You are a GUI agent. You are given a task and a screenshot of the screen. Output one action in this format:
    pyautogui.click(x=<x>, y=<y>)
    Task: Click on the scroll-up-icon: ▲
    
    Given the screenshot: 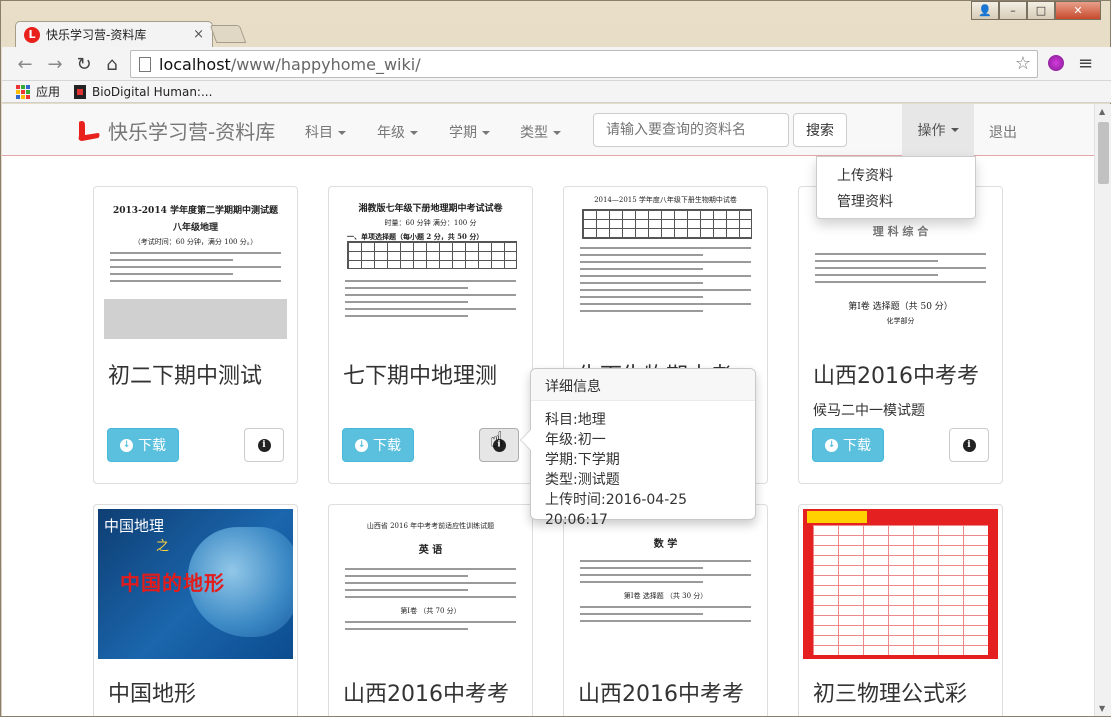 What is the action you would take?
    pyautogui.click(x=1102, y=111)
    